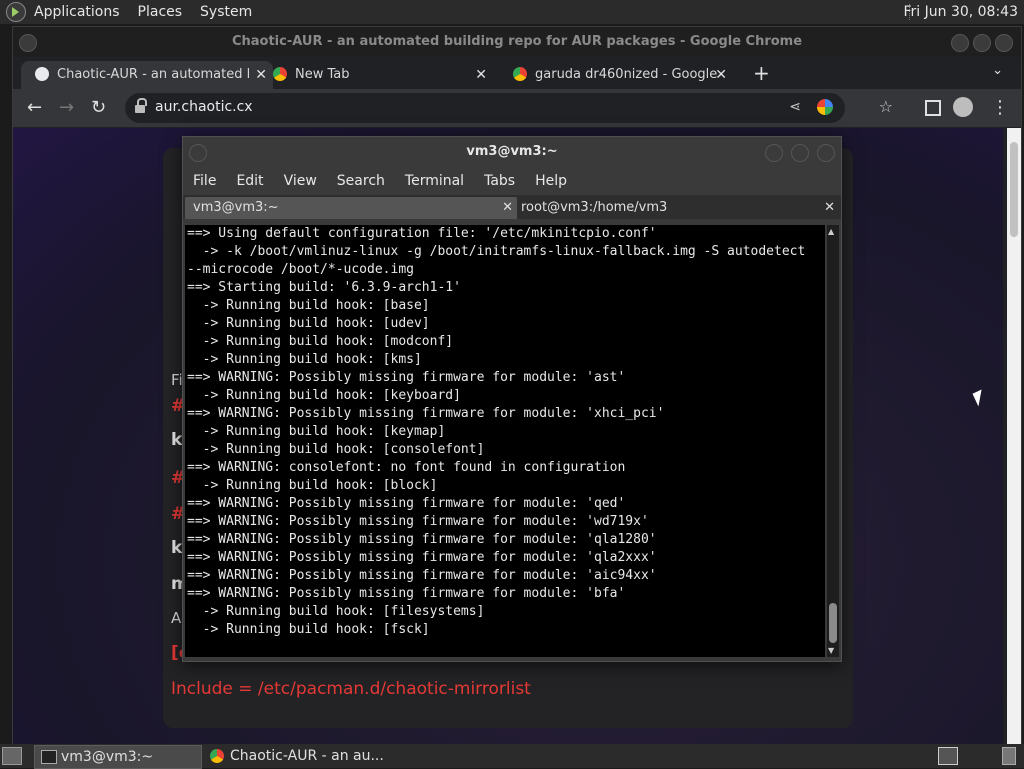  I want to click on trash-icon, so click(1009, 756).